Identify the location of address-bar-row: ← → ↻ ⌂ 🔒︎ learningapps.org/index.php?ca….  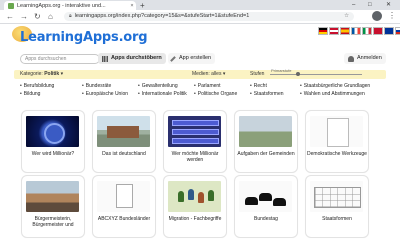
(200, 17).